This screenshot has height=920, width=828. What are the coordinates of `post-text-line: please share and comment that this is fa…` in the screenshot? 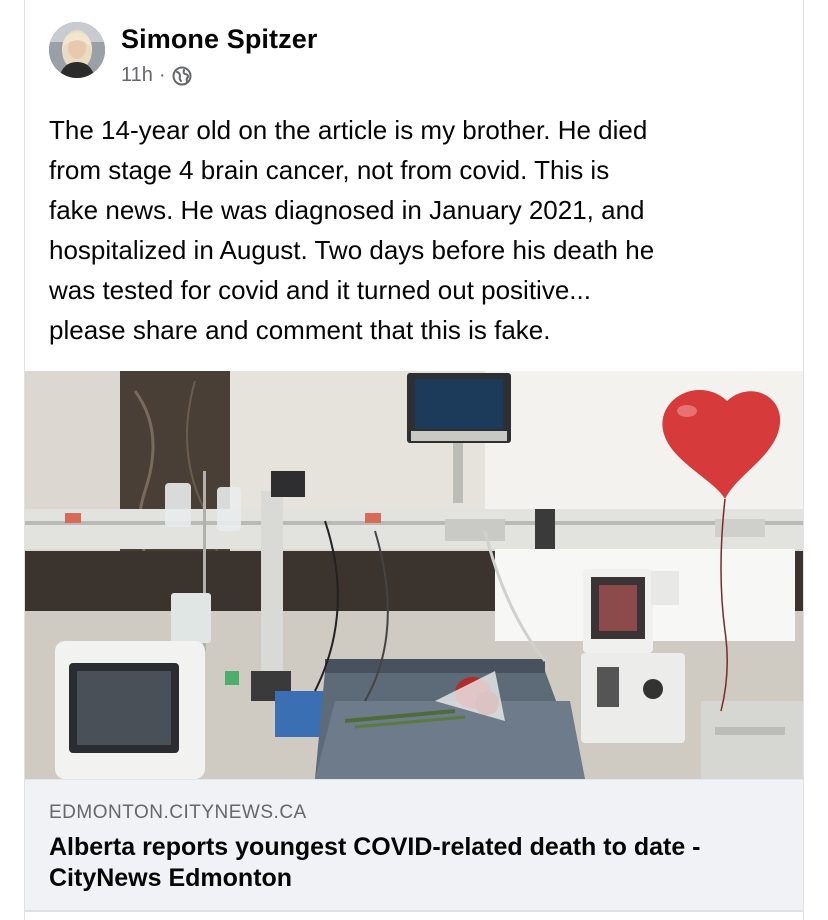 It's located at (300, 330).